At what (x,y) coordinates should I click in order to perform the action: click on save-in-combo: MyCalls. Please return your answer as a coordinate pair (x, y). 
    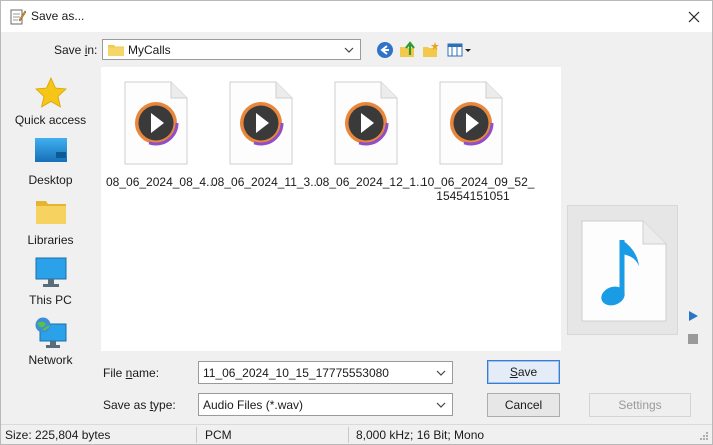
    Looking at the image, I should click on (231, 49).